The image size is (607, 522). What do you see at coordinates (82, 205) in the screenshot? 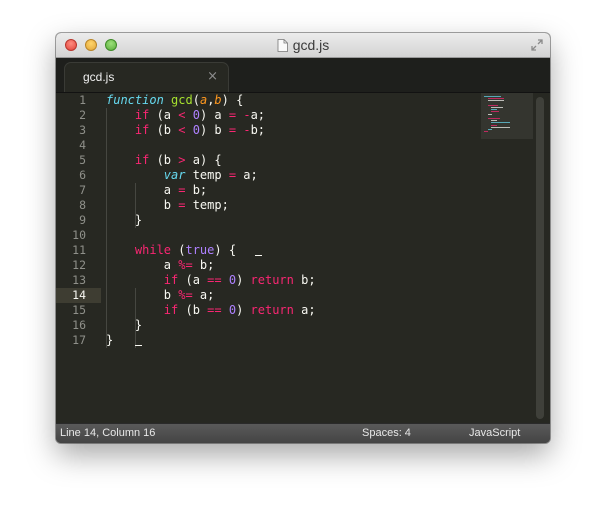
I see `line-number: 8` at bounding box center [82, 205].